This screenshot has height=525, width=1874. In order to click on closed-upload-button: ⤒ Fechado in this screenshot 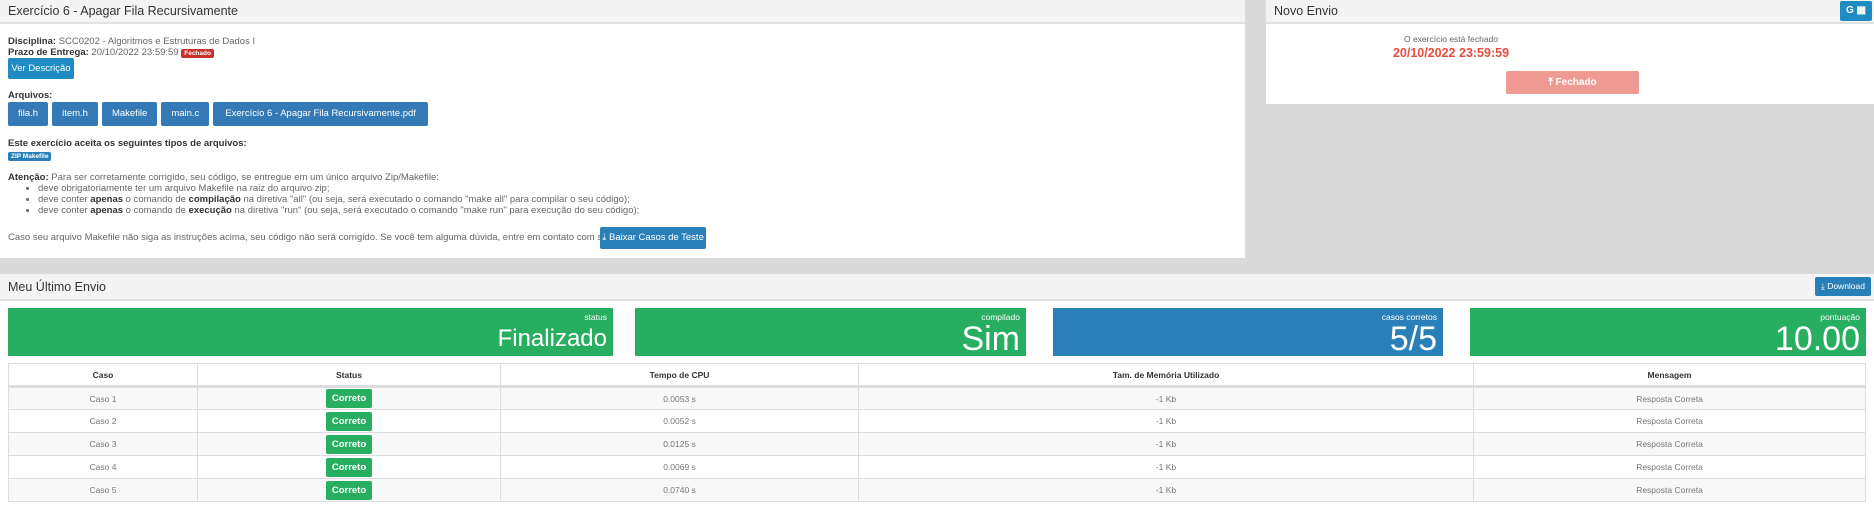, I will do `click(1572, 82)`.